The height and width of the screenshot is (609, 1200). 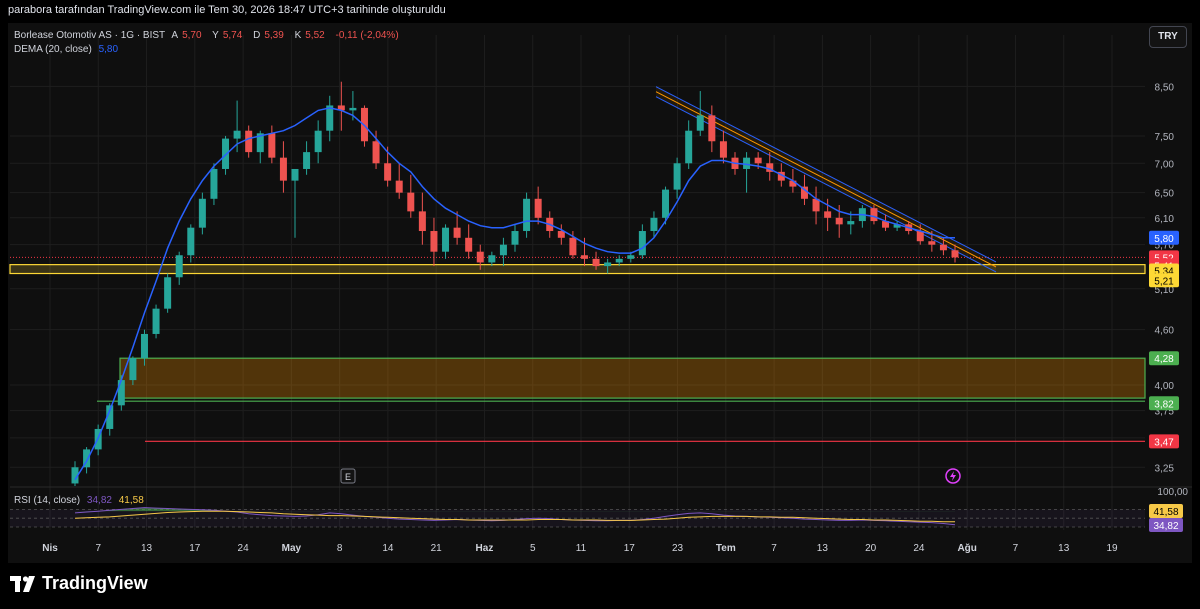 What do you see at coordinates (90, 35) in the screenshot?
I see `symbol-name: Borlease Otomotiv AS · 1G · BIST` at bounding box center [90, 35].